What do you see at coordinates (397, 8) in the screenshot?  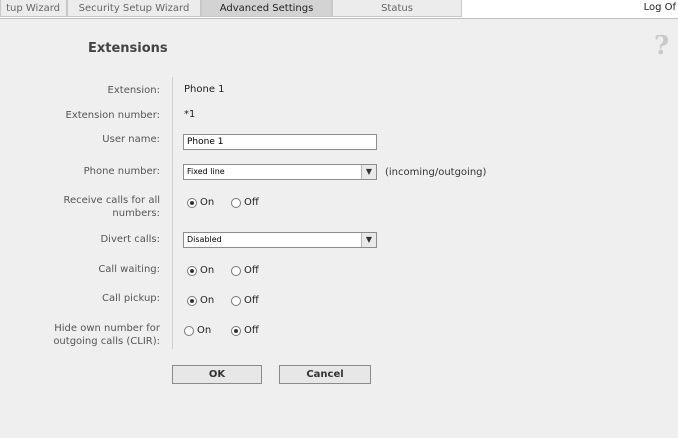 I see `tab-status: Status` at bounding box center [397, 8].